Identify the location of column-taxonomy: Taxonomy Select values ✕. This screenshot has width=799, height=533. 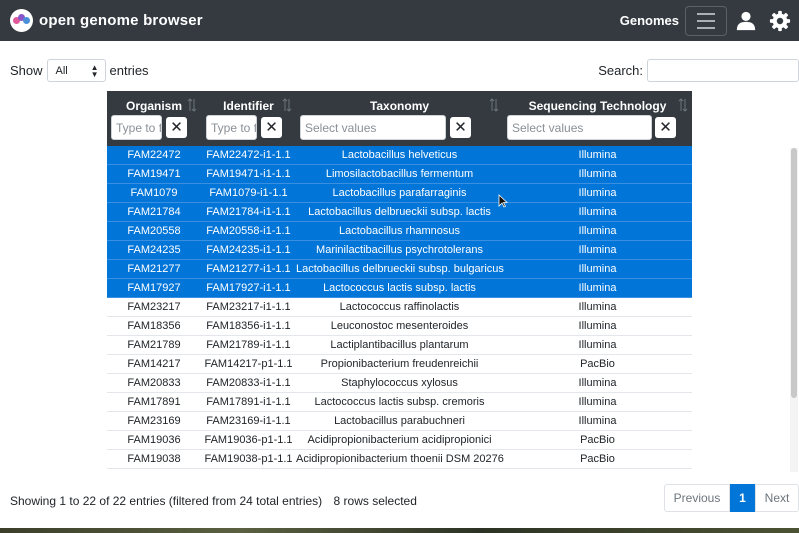
(399, 118).